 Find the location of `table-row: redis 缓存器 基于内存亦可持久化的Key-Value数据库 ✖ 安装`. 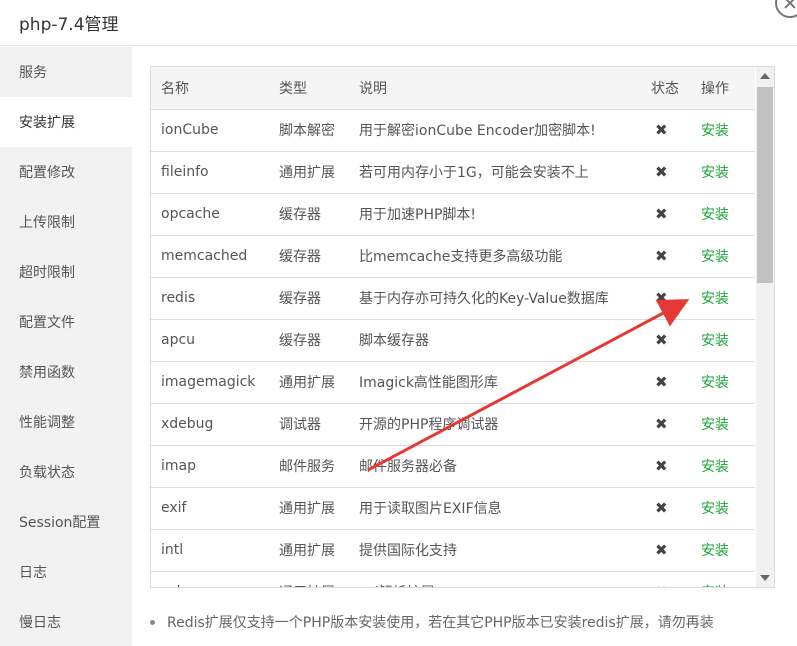

table-row: redis 缓存器 基于内存亦可持久化的Key-Value数据库 ✖ 安装 is located at coordinates (453, 298).